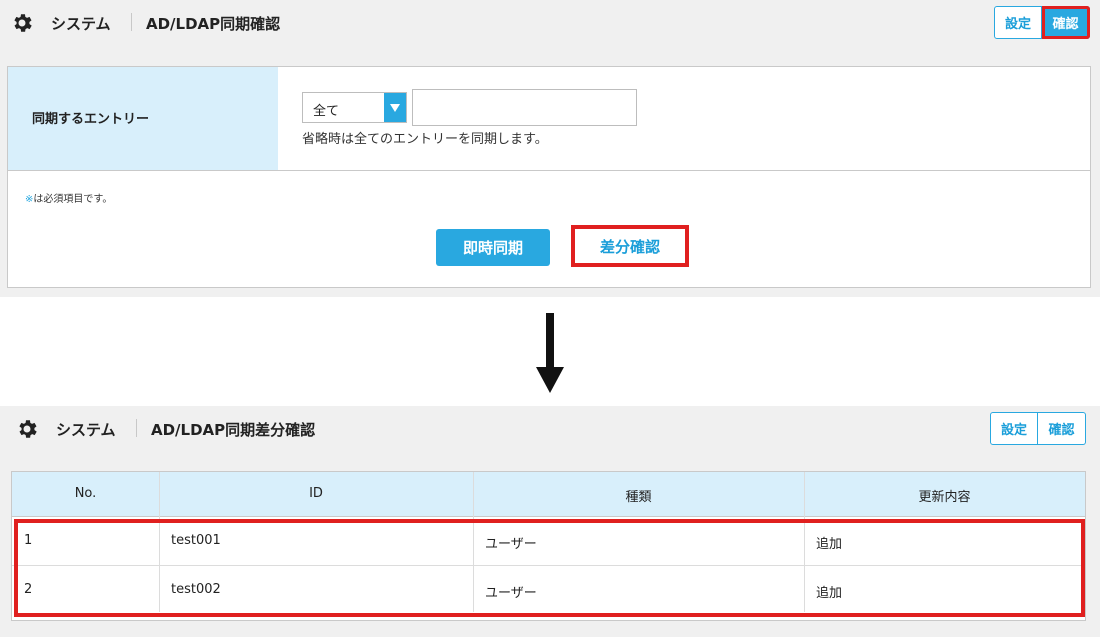 The width and height of the screenshot is (1100, 637). What do you see at coordinates (28, 589) in the screenshot?
I see `cell-no: 2` at bounding box center [28, 589].